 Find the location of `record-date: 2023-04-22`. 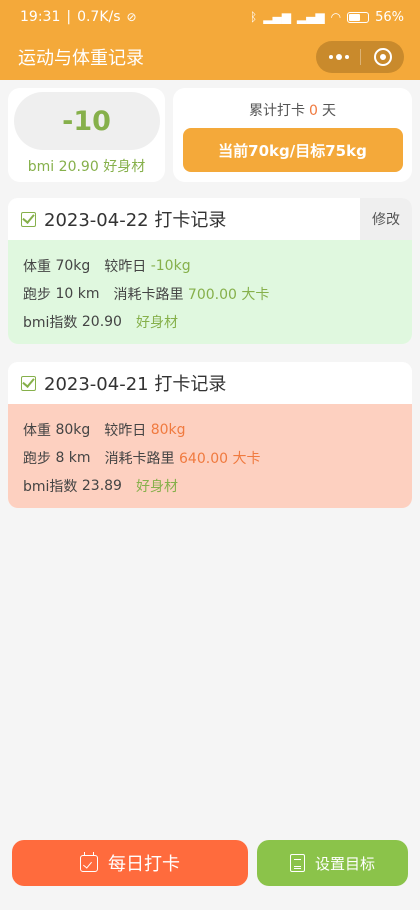

record-date: 2023-04-22 is located at coordinates (96, 220).